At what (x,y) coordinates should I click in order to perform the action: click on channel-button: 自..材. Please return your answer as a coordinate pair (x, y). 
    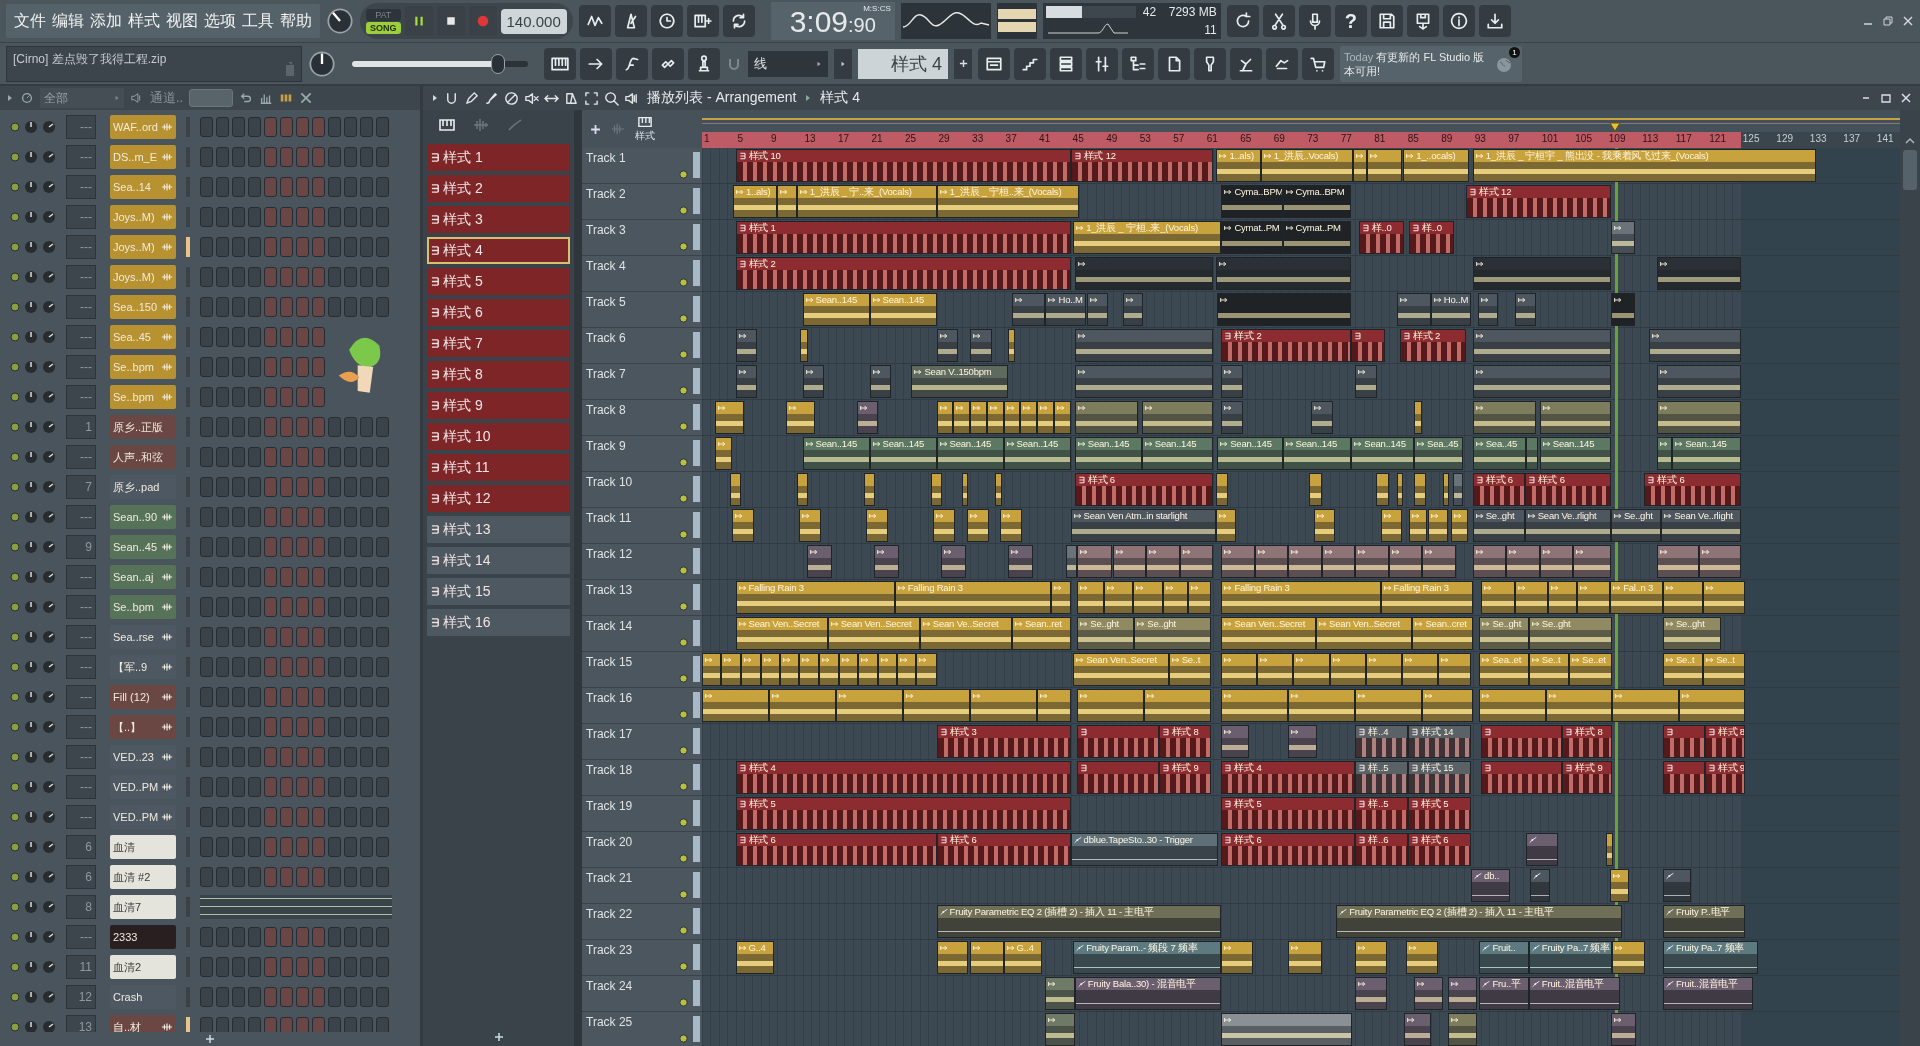
    Looking at the image, I should click on (143, 1023).